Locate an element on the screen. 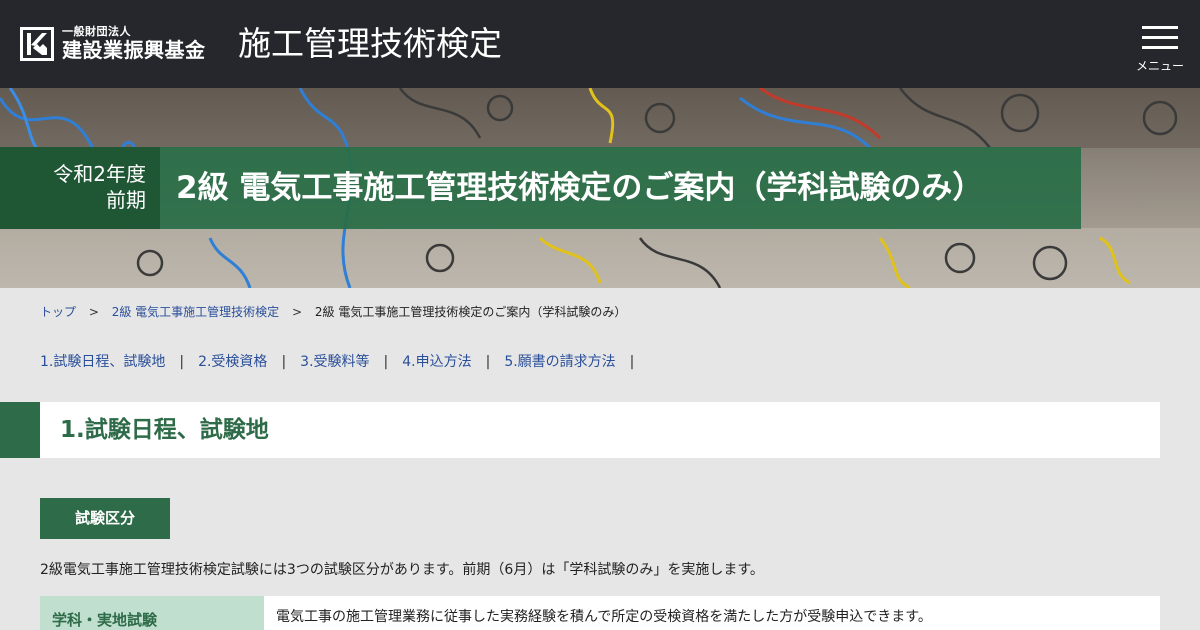 The width and height of the screenshot is (1200, 630). menu-label: メニュー is located at coordinates (1159, 66).